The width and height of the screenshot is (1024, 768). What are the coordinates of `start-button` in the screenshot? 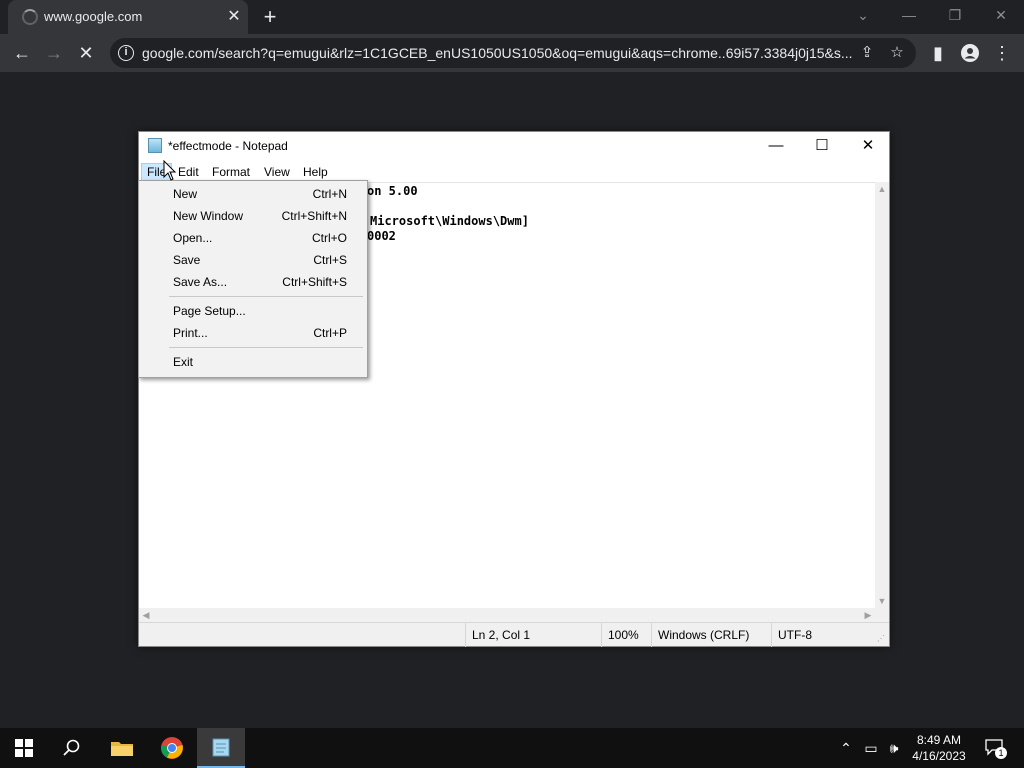 It's located at (24, 748).